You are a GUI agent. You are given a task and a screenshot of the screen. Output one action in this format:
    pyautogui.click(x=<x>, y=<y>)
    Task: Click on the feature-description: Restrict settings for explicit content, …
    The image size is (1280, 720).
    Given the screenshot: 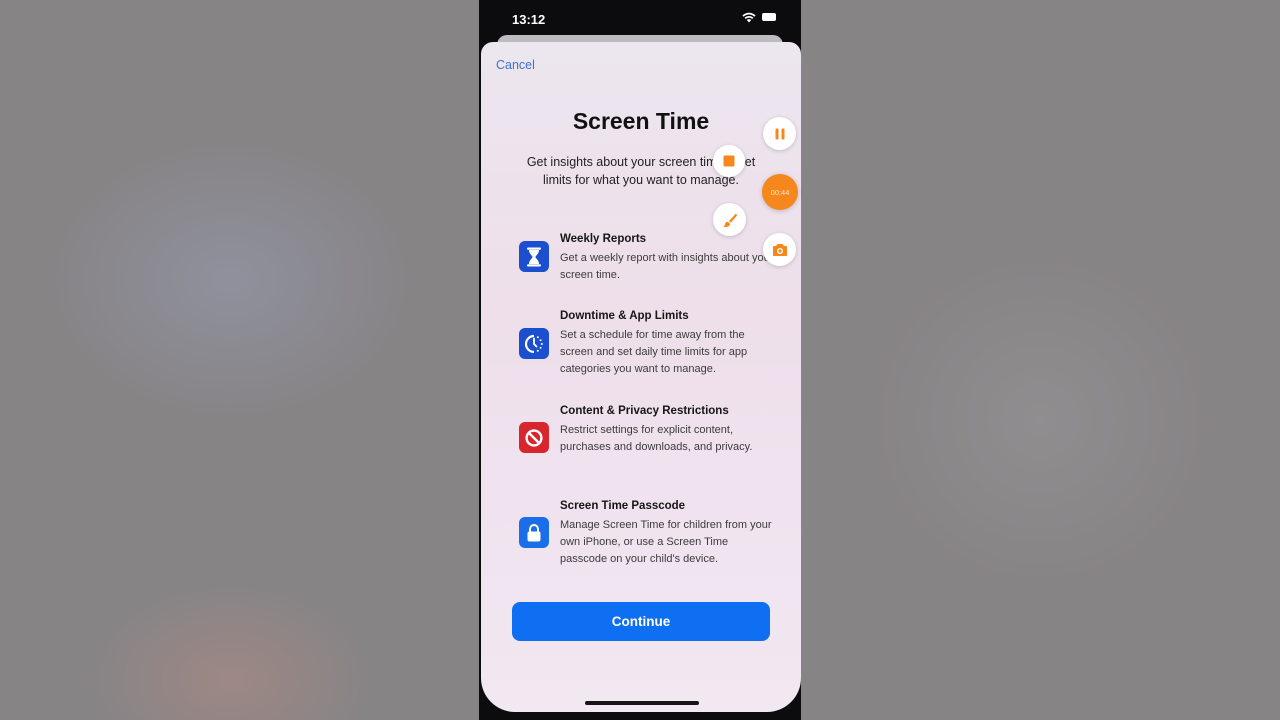 What is the action you would take?
    pyautogui.click(x=656, y=439)
    